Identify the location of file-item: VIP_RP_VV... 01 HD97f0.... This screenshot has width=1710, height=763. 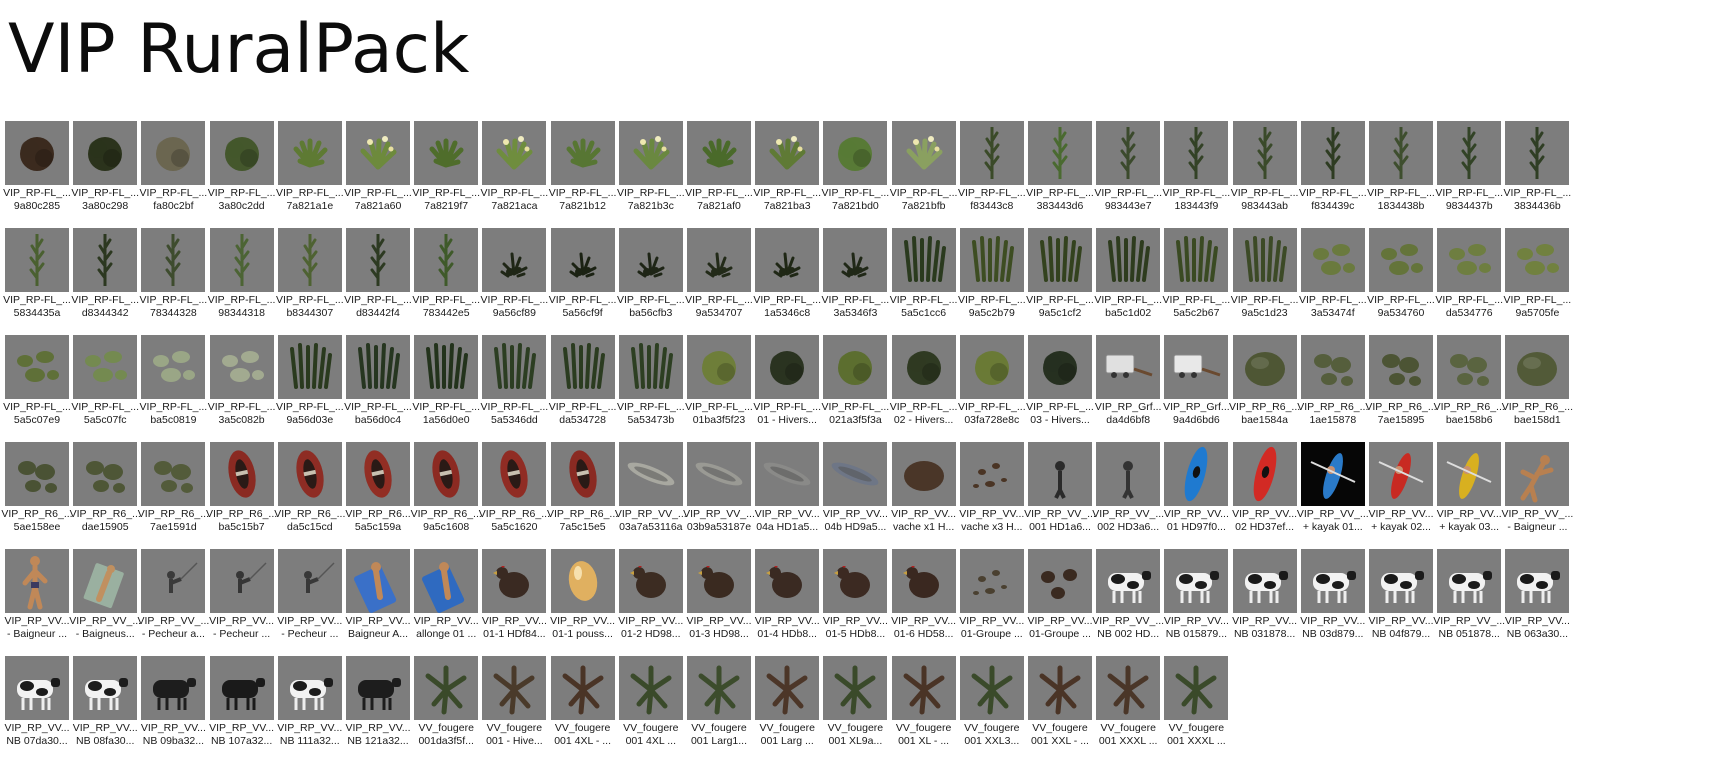
(1196, 494).